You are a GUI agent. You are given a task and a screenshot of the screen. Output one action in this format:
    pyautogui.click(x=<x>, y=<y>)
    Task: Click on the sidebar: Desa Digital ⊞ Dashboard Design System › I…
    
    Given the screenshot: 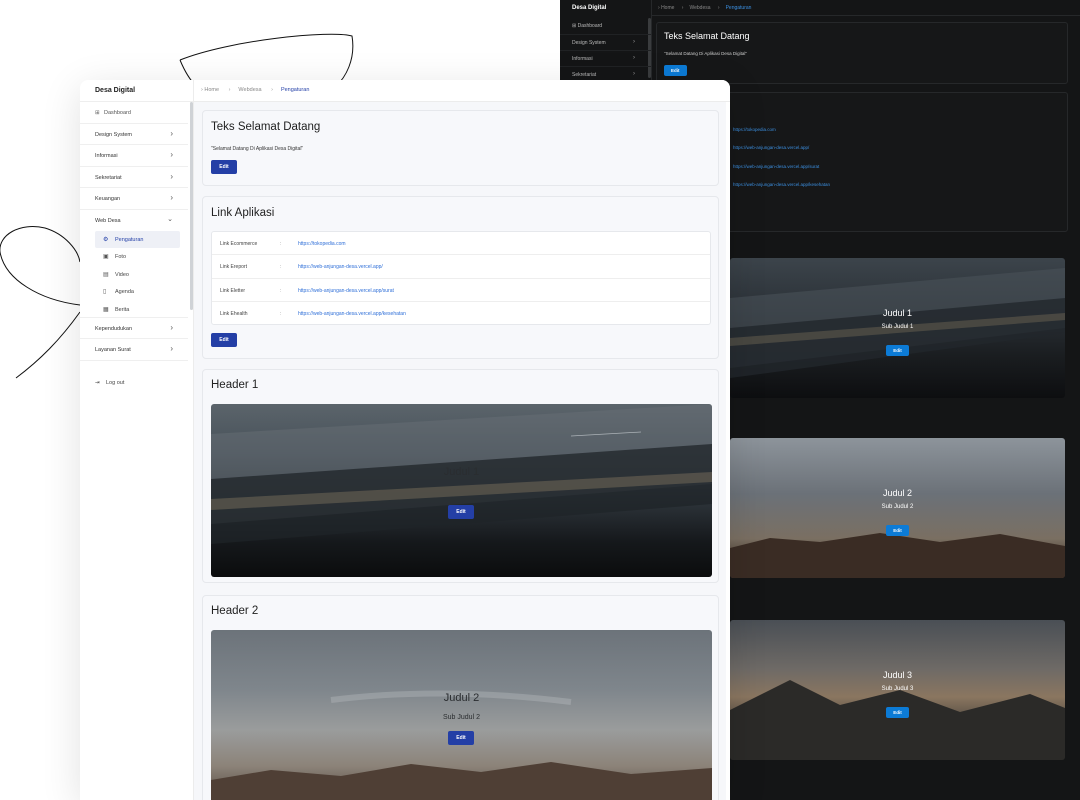 What is the action you would take?
    pyautogui.click(x=137, y=440)
    